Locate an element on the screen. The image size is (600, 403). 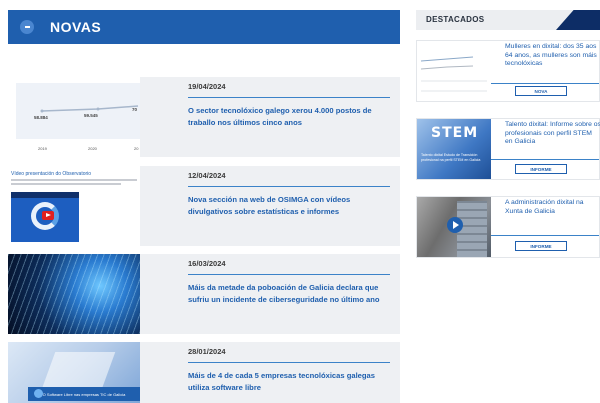
nova-button: NOVA is located at coordinates (541, 91).